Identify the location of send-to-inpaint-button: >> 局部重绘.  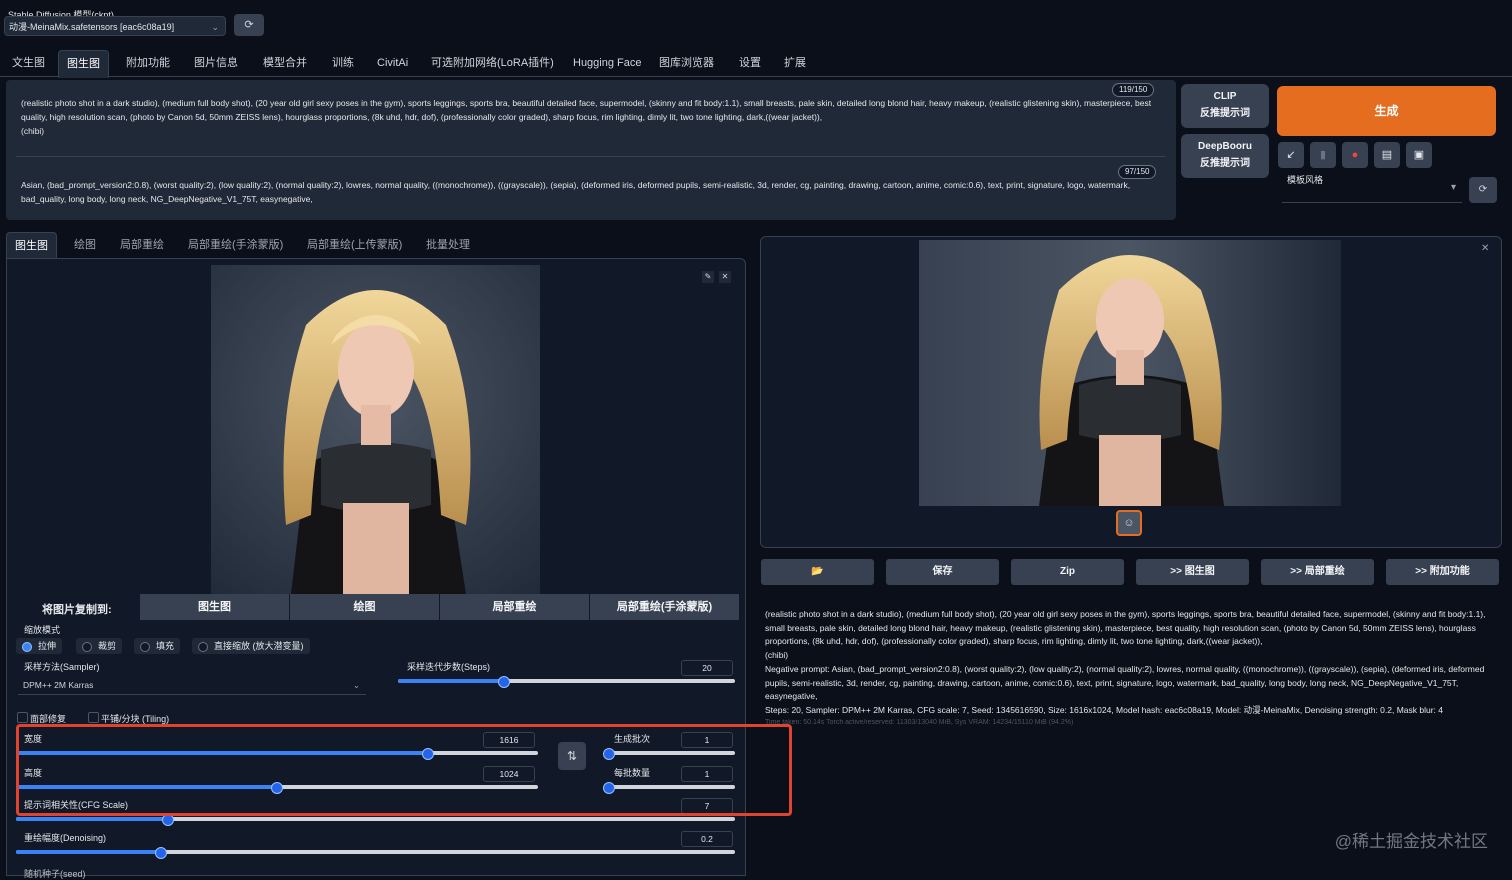
(1317, 572).